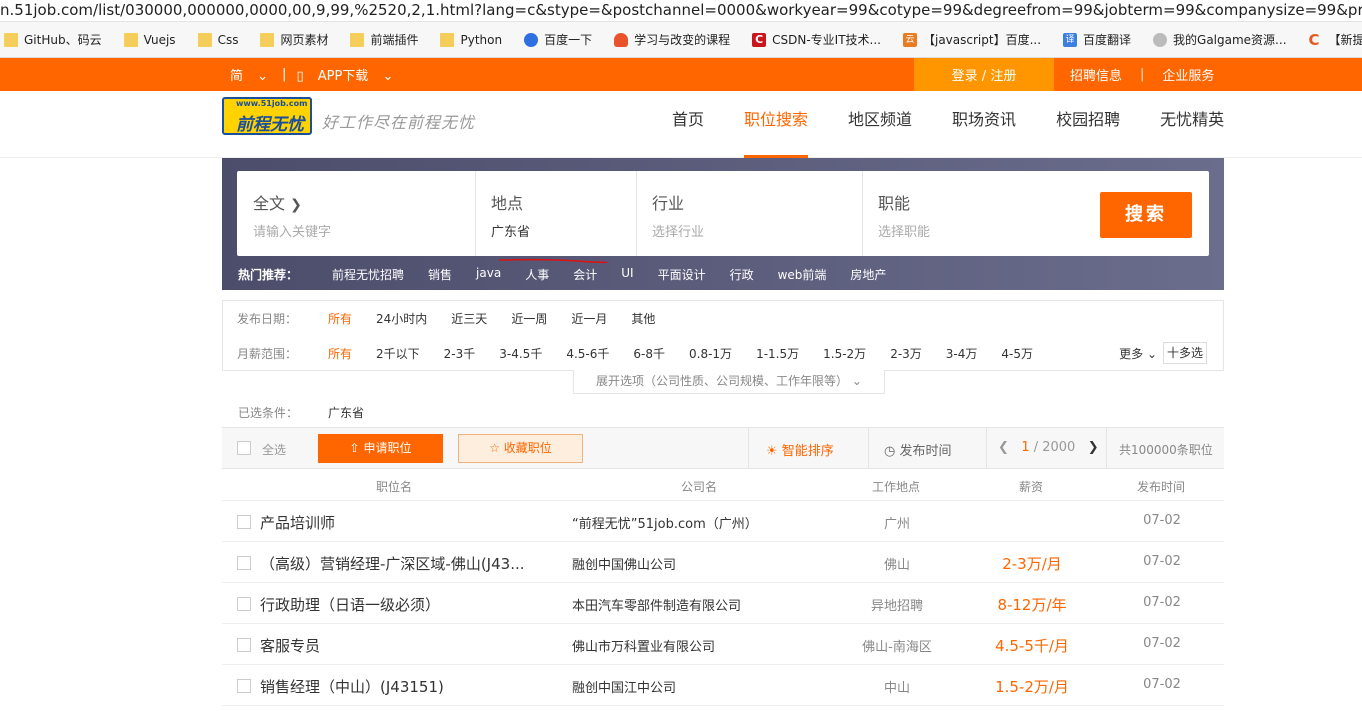  I want to click on hot-keyword: UI, so click(627, 274).